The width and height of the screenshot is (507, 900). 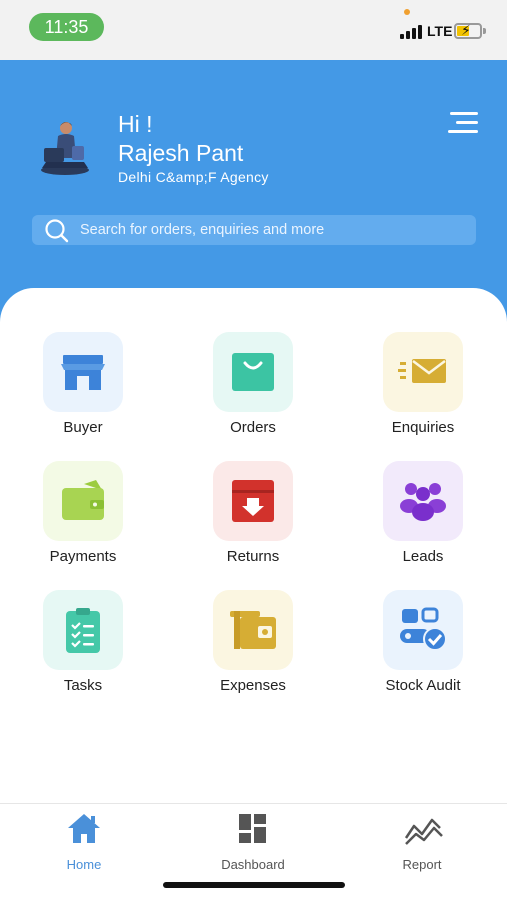 I want to click on tile-orders-box, so click(x=253, y=372).